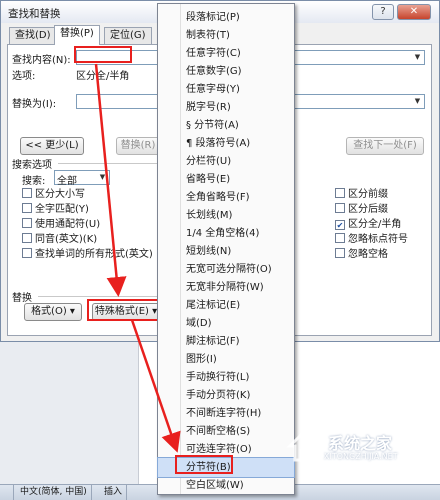 This screenshot has width=440, height=500. Describe the element at coordinates (123, 310) in the screenshot. I see `special-format-highlight` at that location.